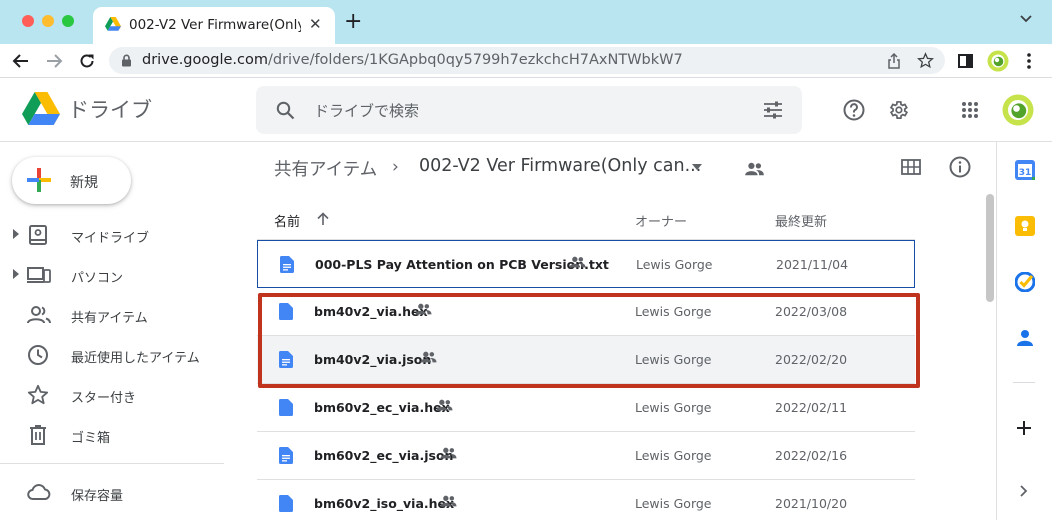 The width and height of the screenshot is (1052, 528). Describe the element at coordinates (925, 60) in the screenshot. I see `bookmark-star-icon` at that location.